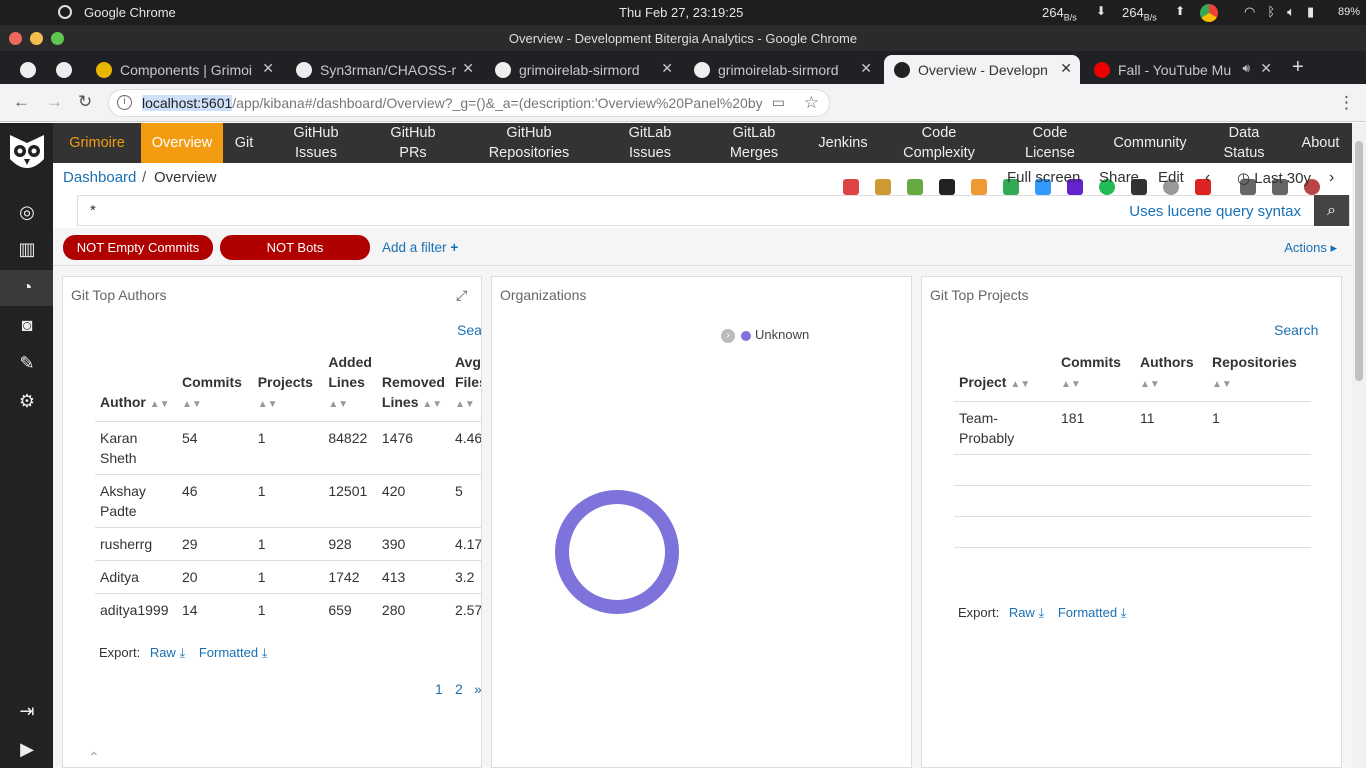  What do you see at coordinates (85, 102) in the screenshot?
I see `reload-icon: ↻` at bounding box center [85, 102].